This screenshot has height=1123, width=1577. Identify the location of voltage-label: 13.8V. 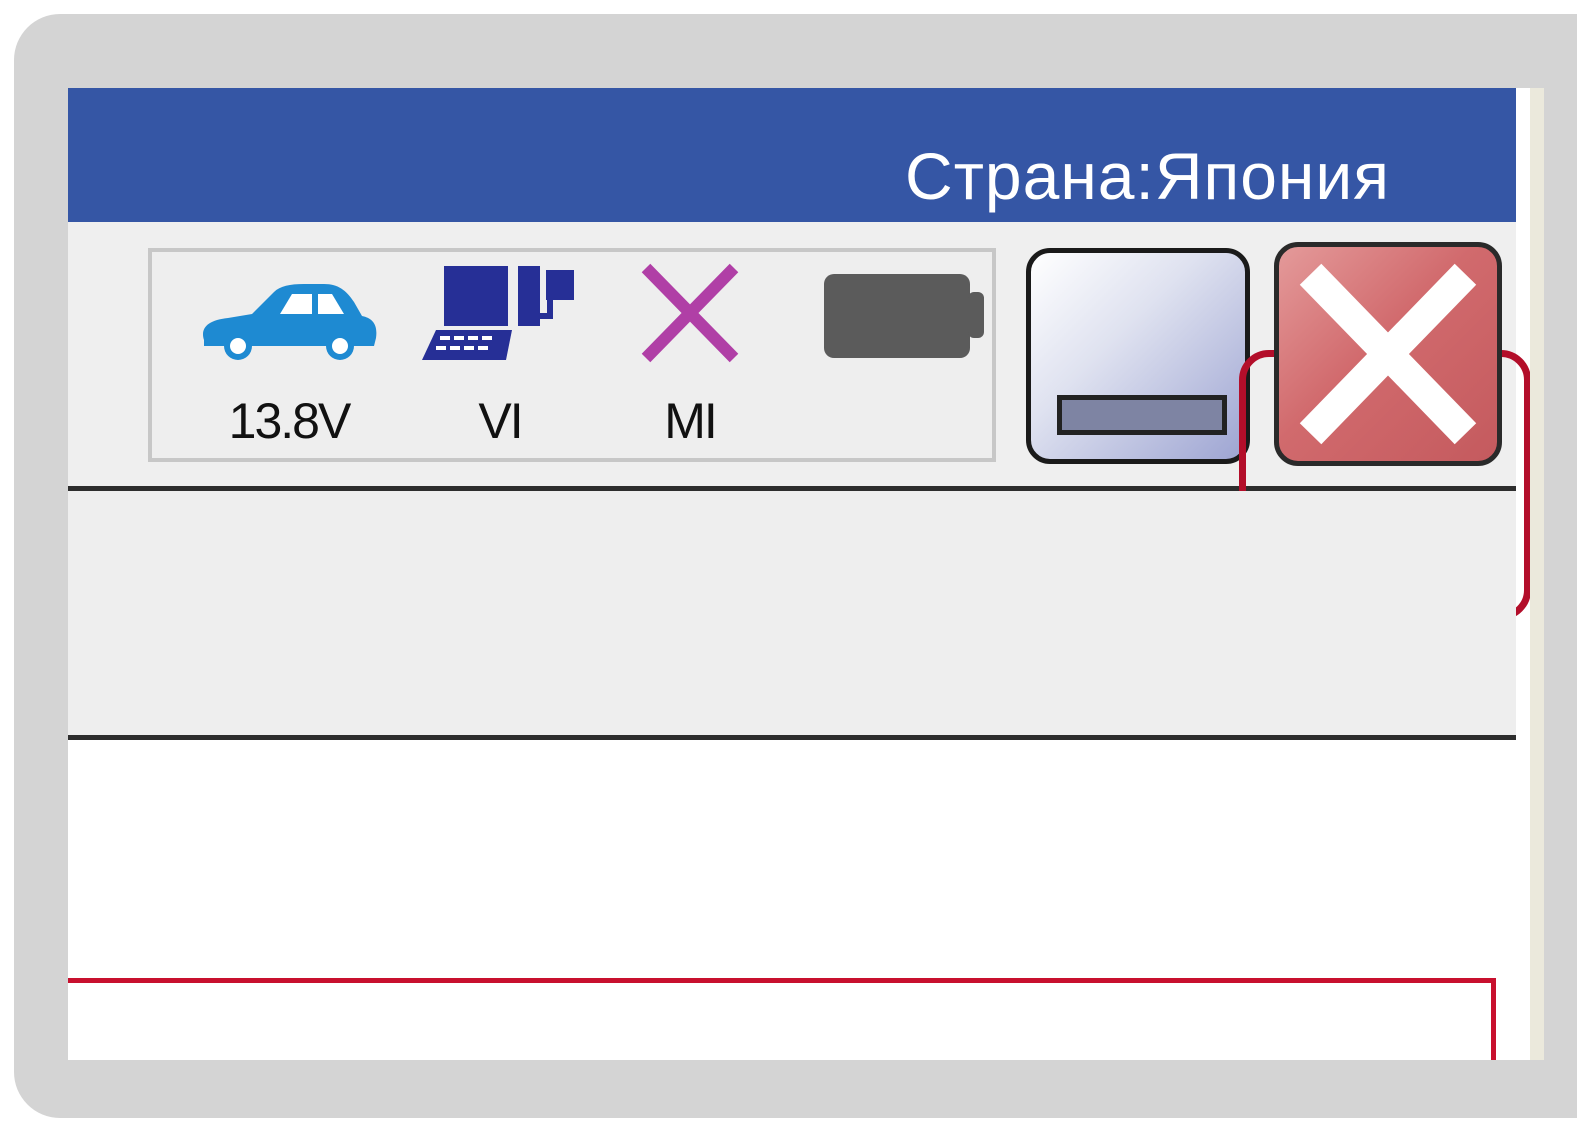
(290, 421).